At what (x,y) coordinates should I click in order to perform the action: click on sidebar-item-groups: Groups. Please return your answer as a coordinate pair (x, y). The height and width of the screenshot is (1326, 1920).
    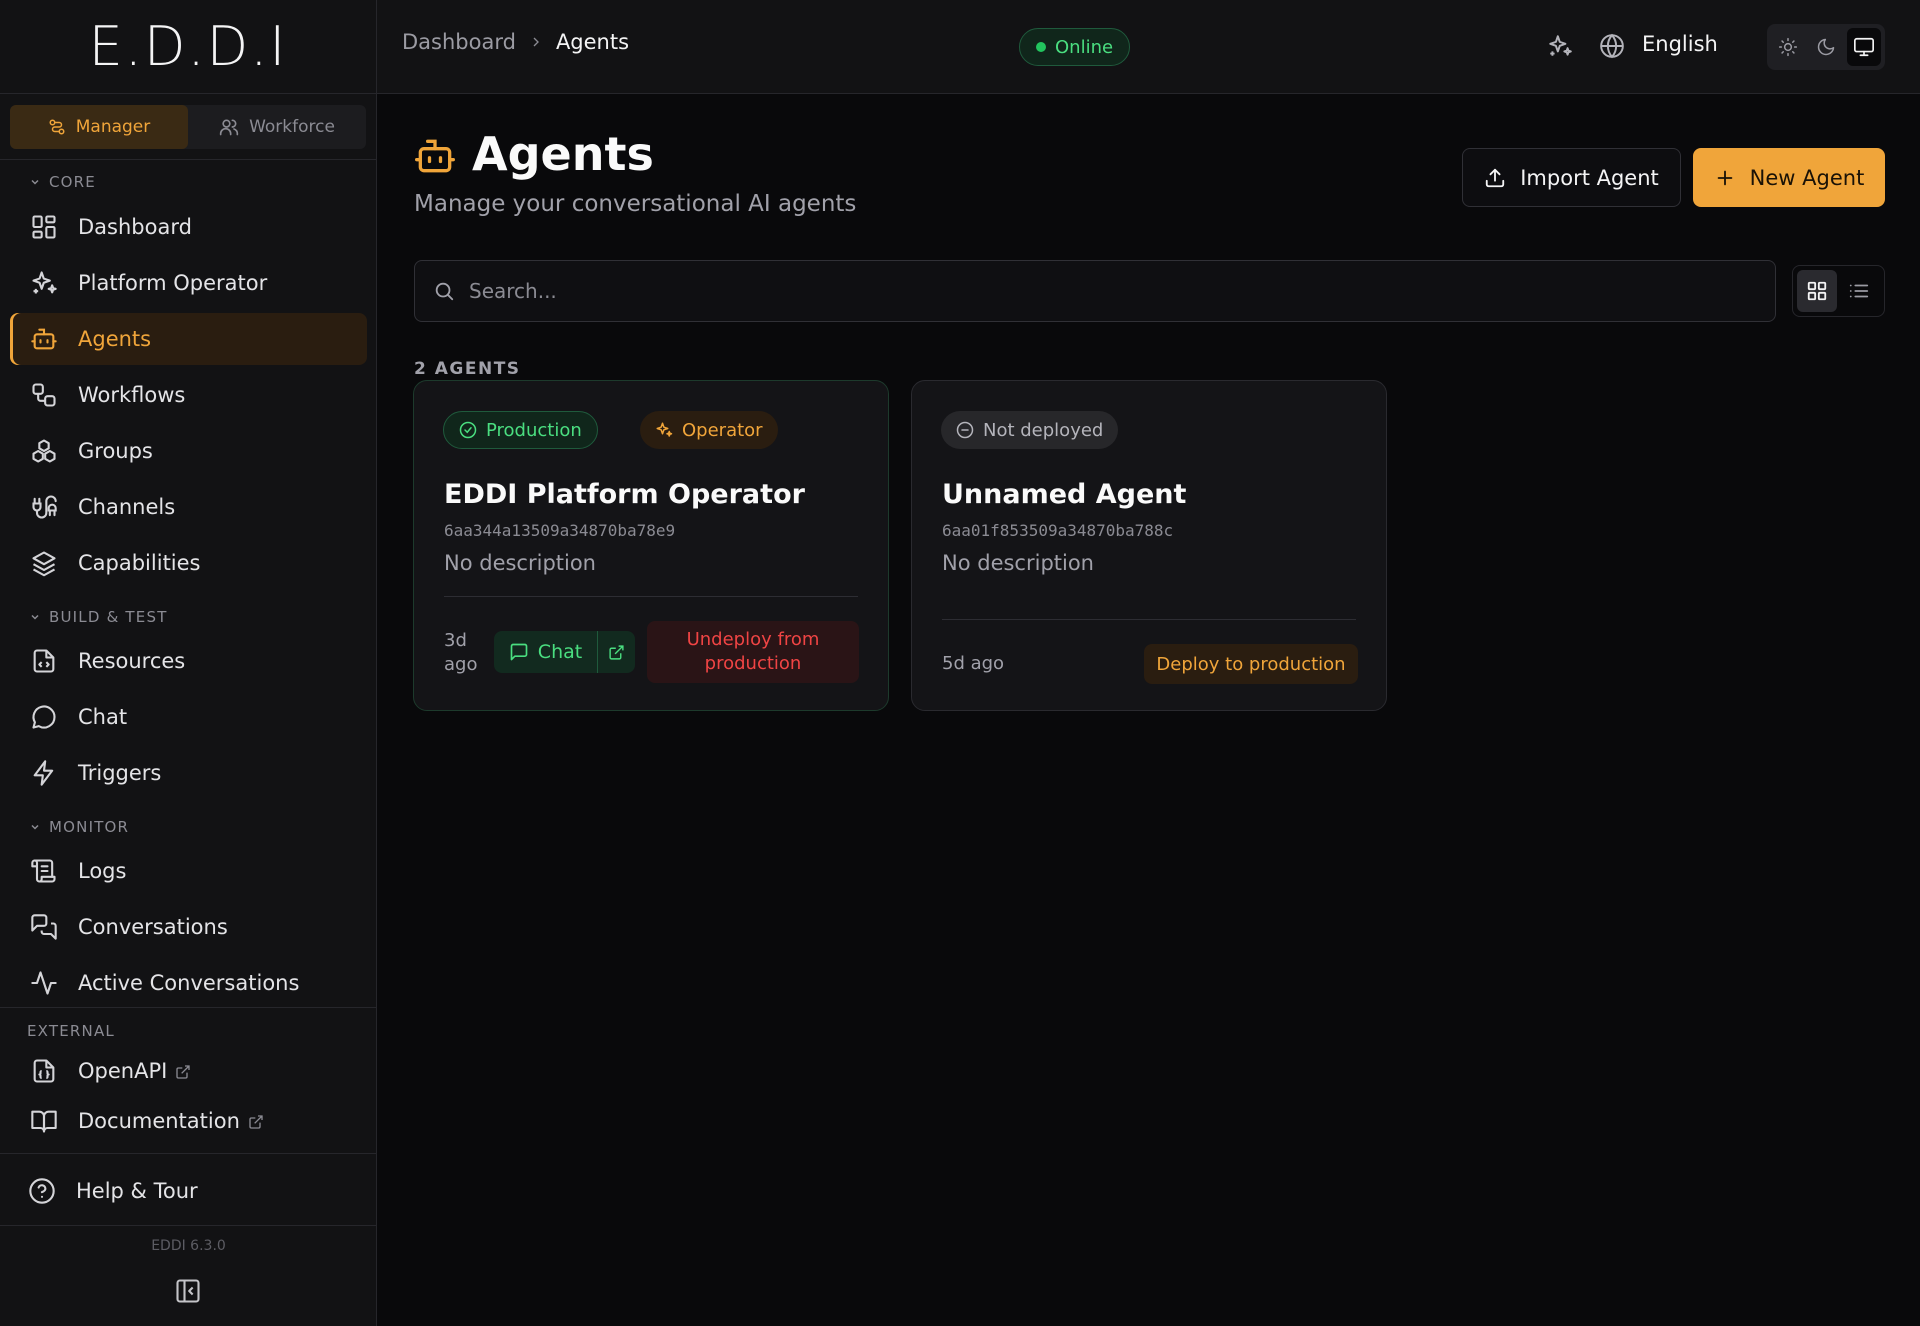
    Looking at the image, I should click on (188, 451).